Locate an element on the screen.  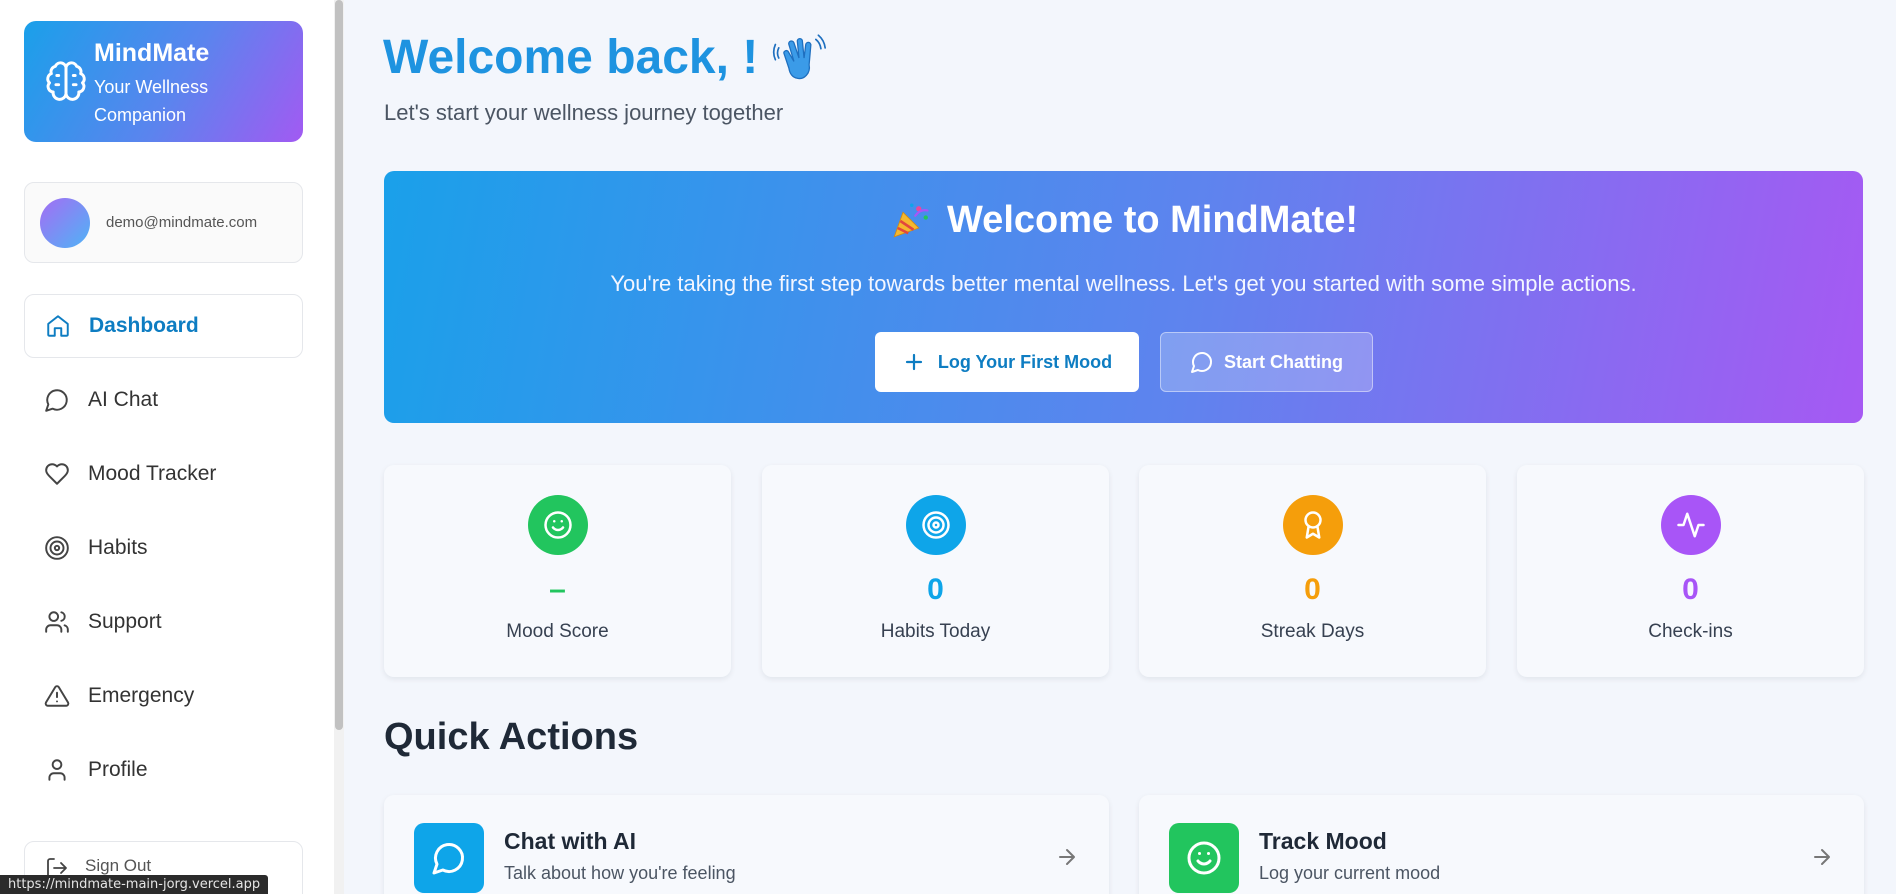
log-first-mood-label: Log Your First Mood is located at coordinates (1025, 361).